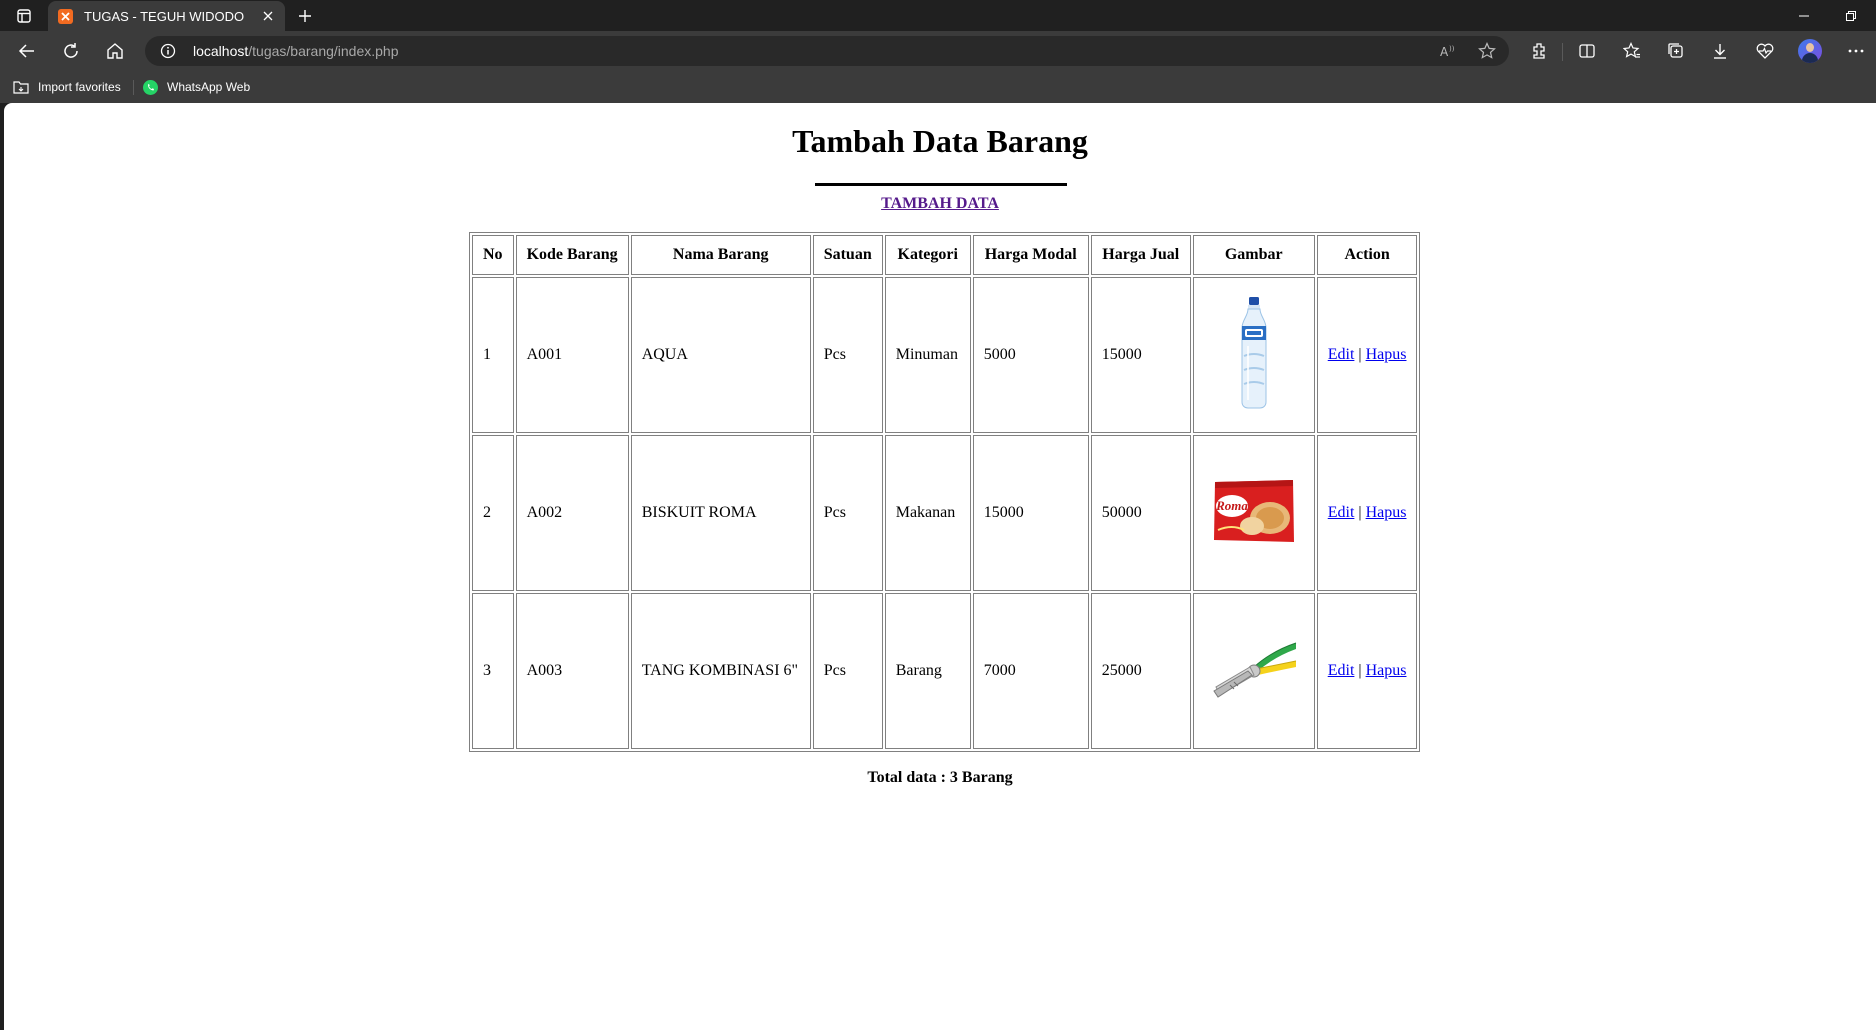  Describe the element at coordinates (493, 513) in the screenshot. I see `cell-no: 2` at that location.